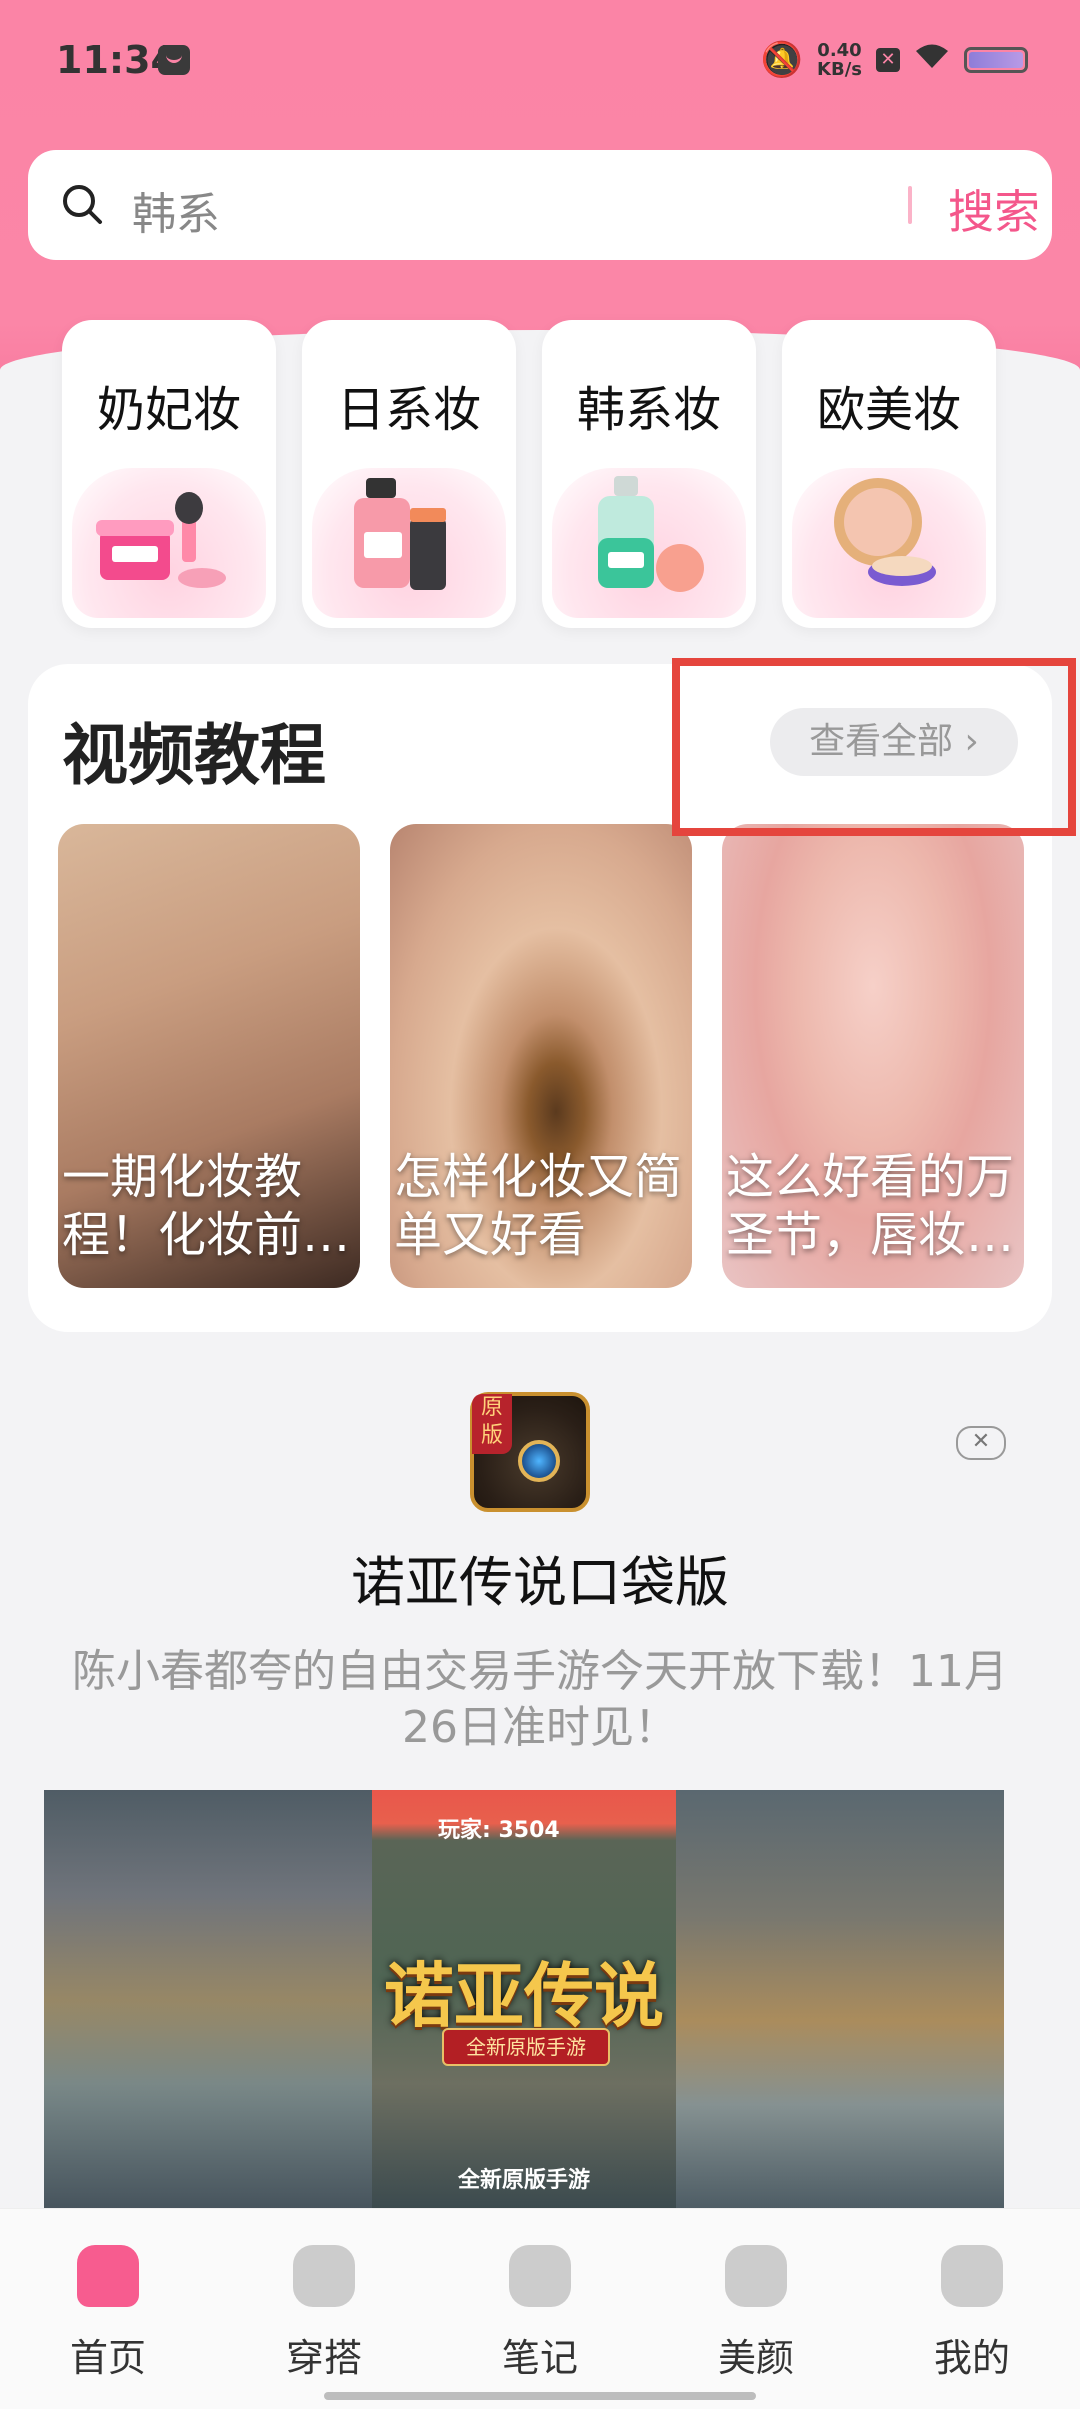 This screenshot has width=1080, height=2409. I want to click on cosmetics-bottle-icon, so click(409, 543).